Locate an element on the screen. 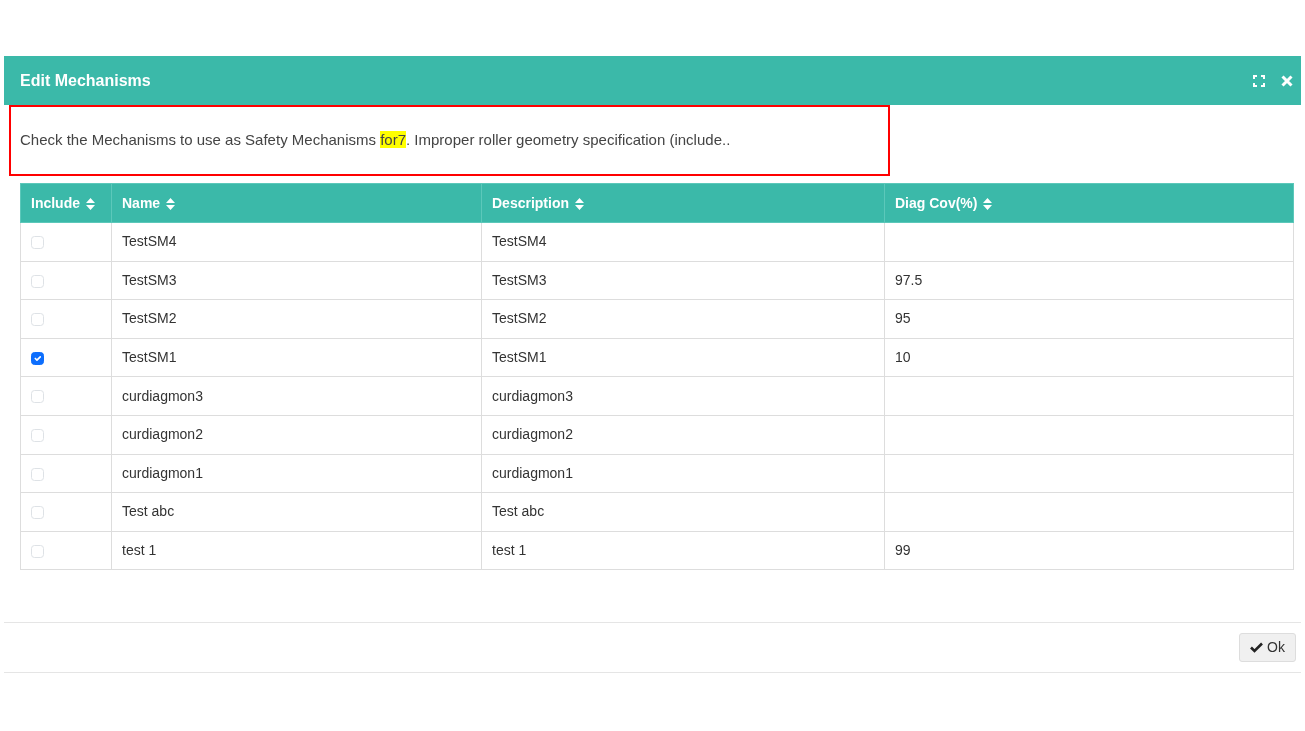 Image resolution: width=1305 pixels, height=731 pixels. table-cell: 10 is located at coordinates (903, 357).